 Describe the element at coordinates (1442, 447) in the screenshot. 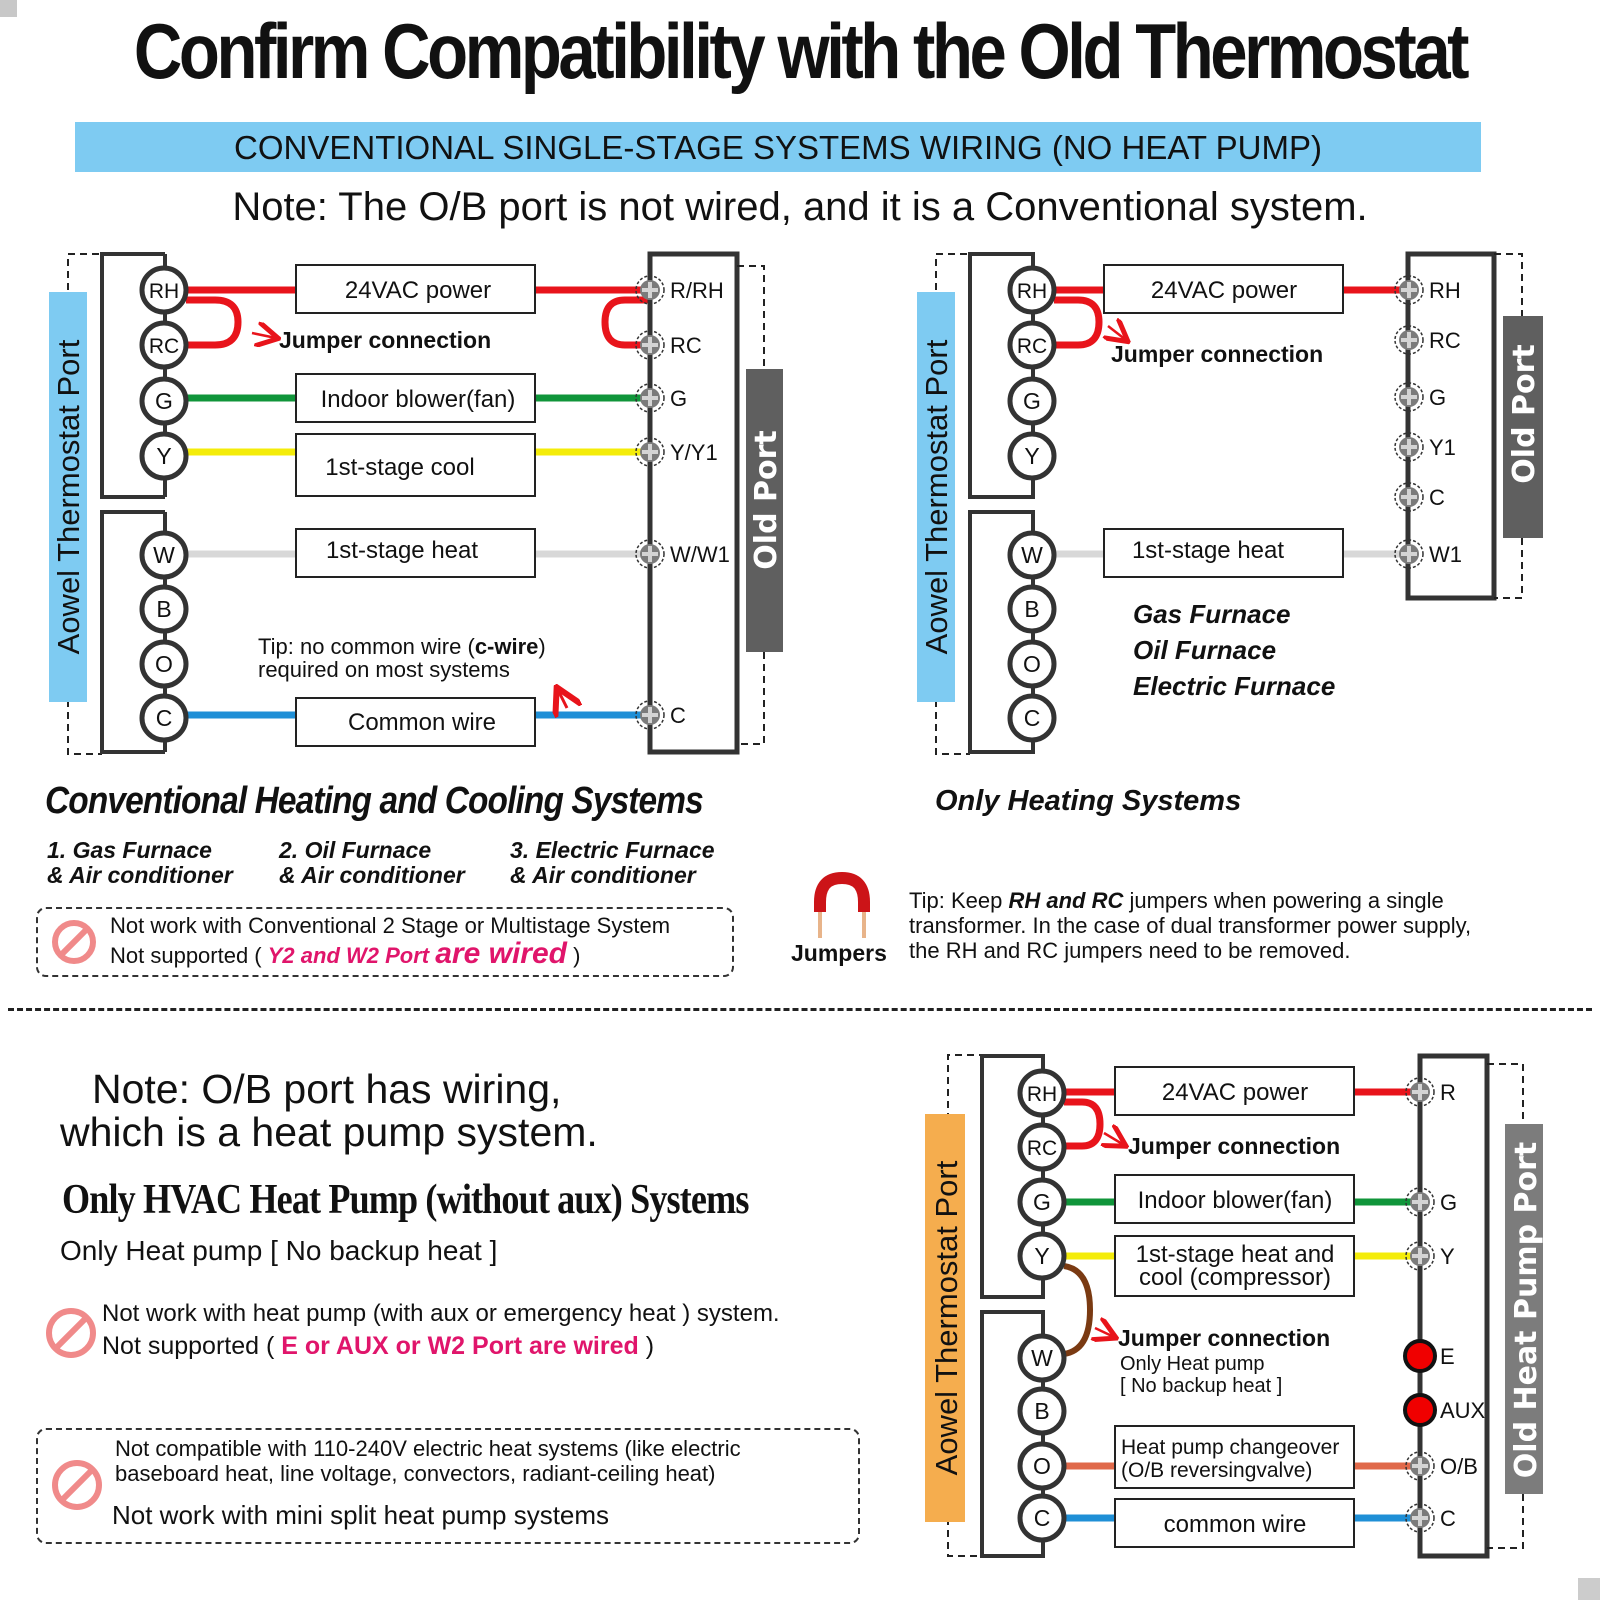

I see `old-terminal-label: Y1` at that location.